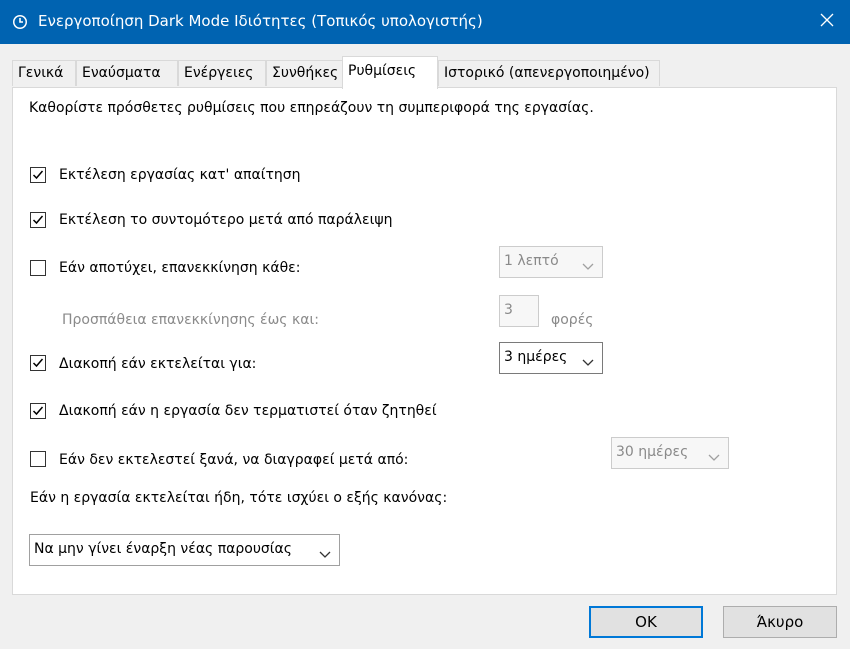  I want to click on restart-on-fail-checkbox, so click(38, 268).